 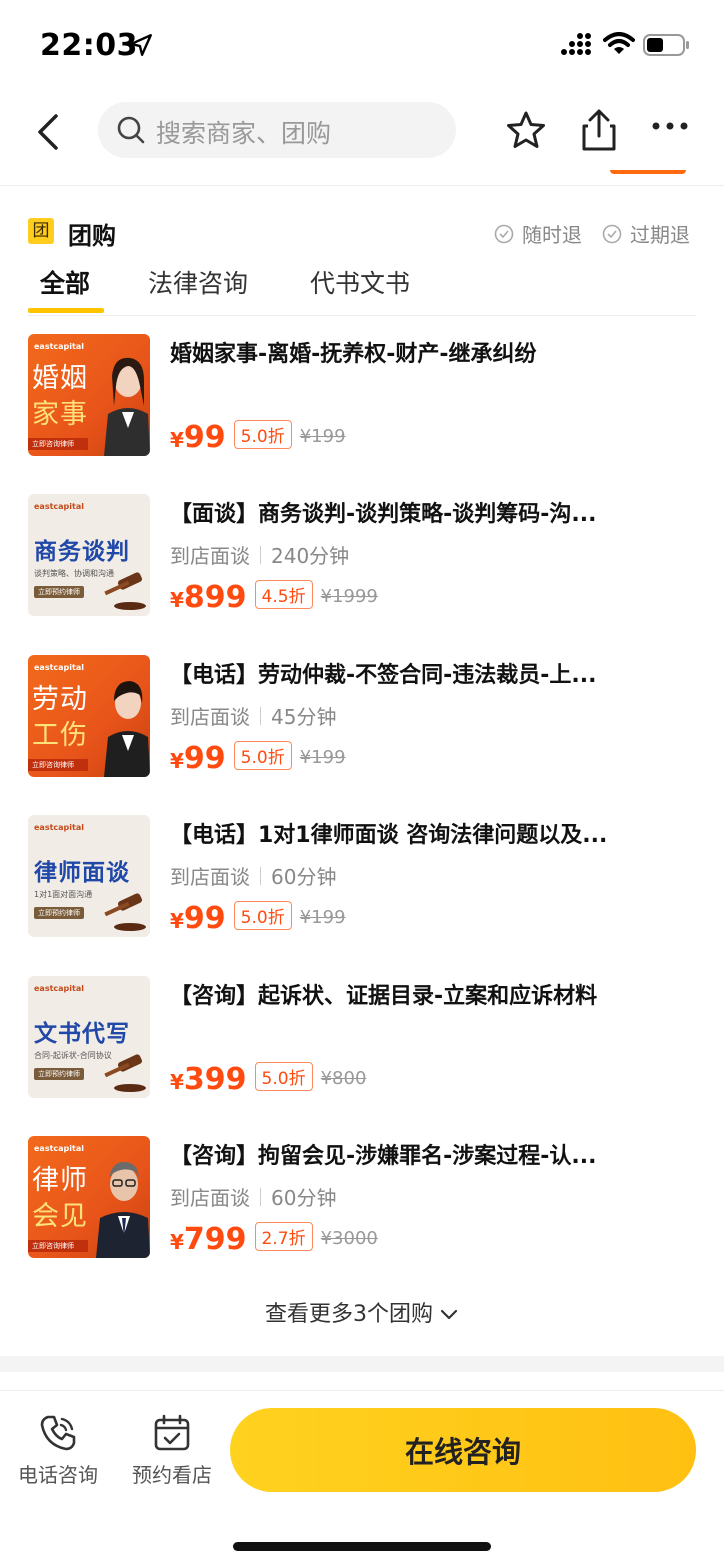 I want to click on nav-bar: 搜索商家、团购, so click(x=362, y=138).